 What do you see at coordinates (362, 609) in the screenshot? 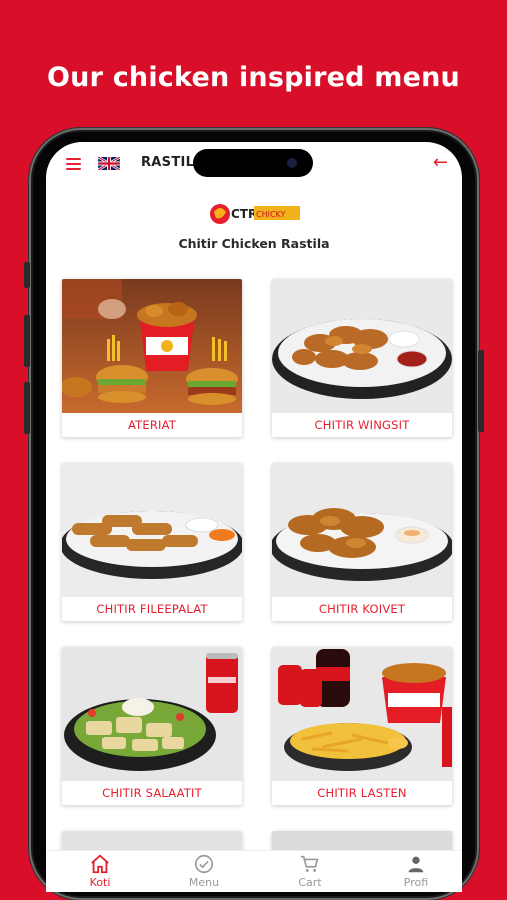
I see `category-label: CHITIR KOIVET` at bounding box center [362, 609].